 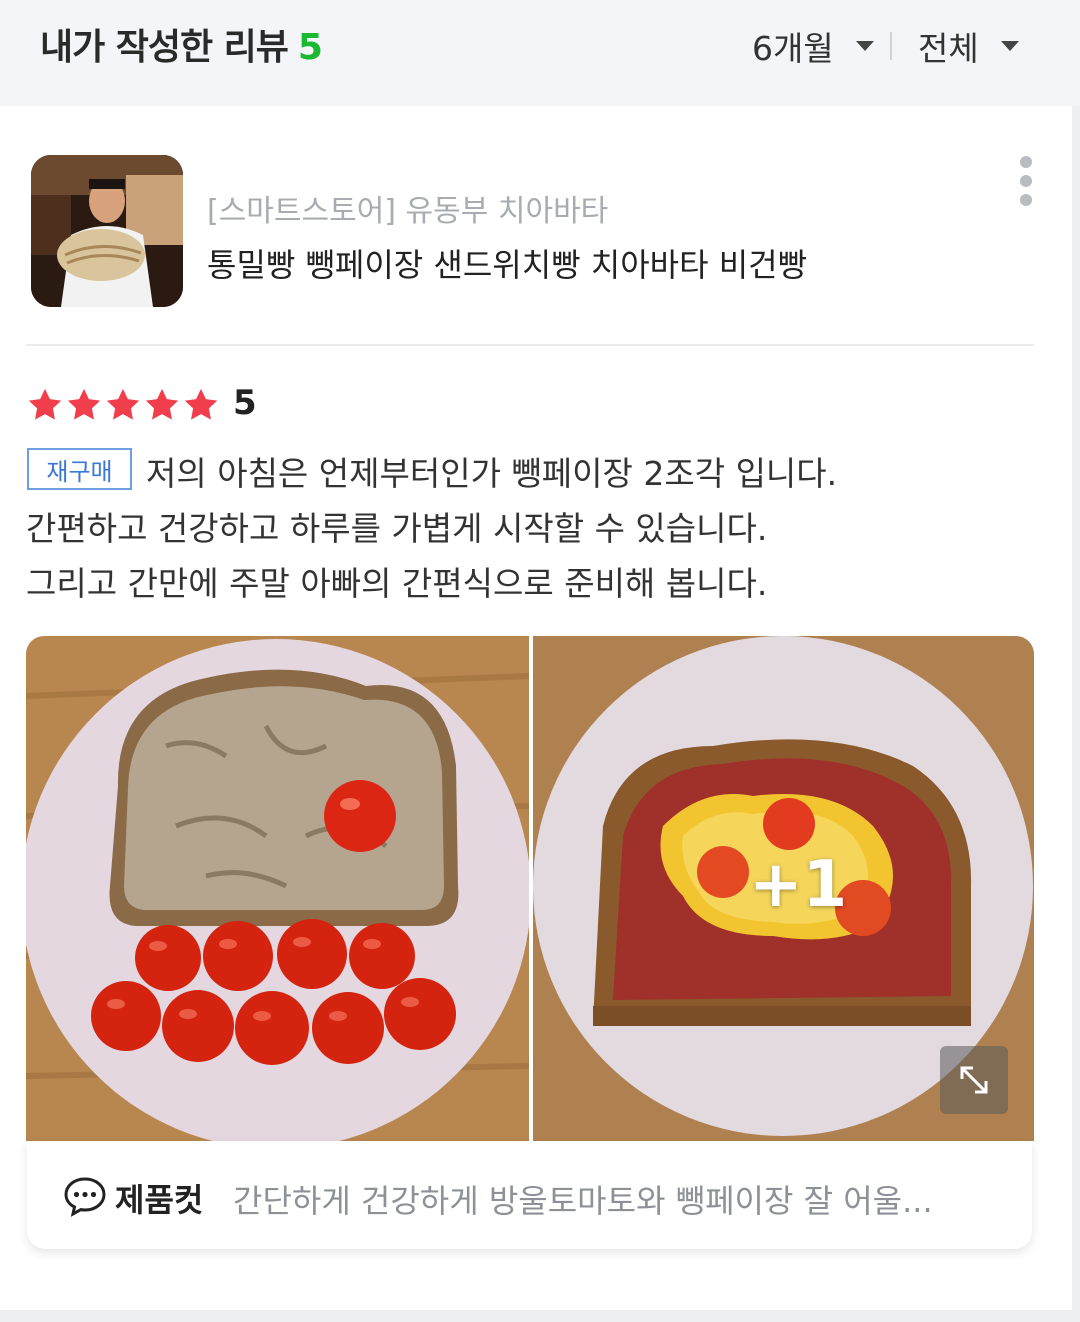 I want to click on repurchase-badge: 재구매, so click(x=79, y=469).